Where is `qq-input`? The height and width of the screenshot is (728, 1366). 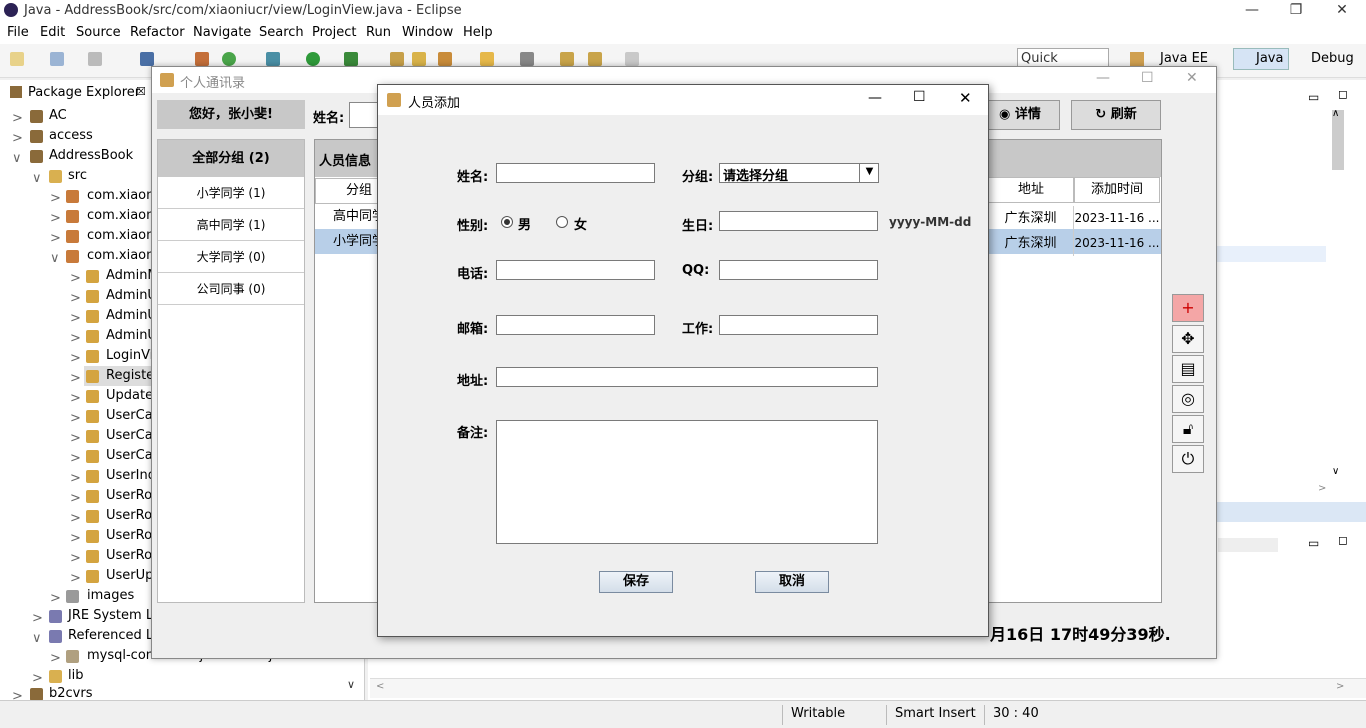
qq-input is located at coordinates (798, 270).